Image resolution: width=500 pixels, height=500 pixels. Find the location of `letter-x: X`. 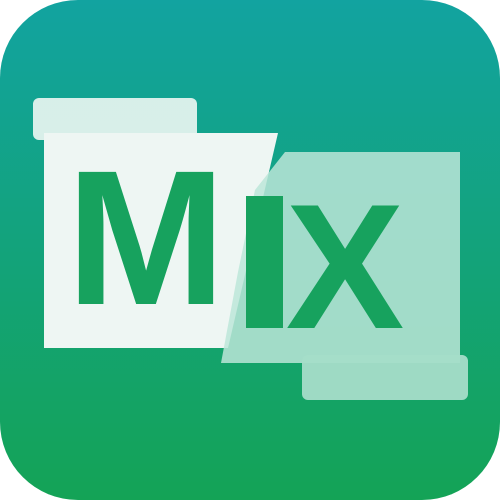

letter-x: X is located at coordinates (345, 266).